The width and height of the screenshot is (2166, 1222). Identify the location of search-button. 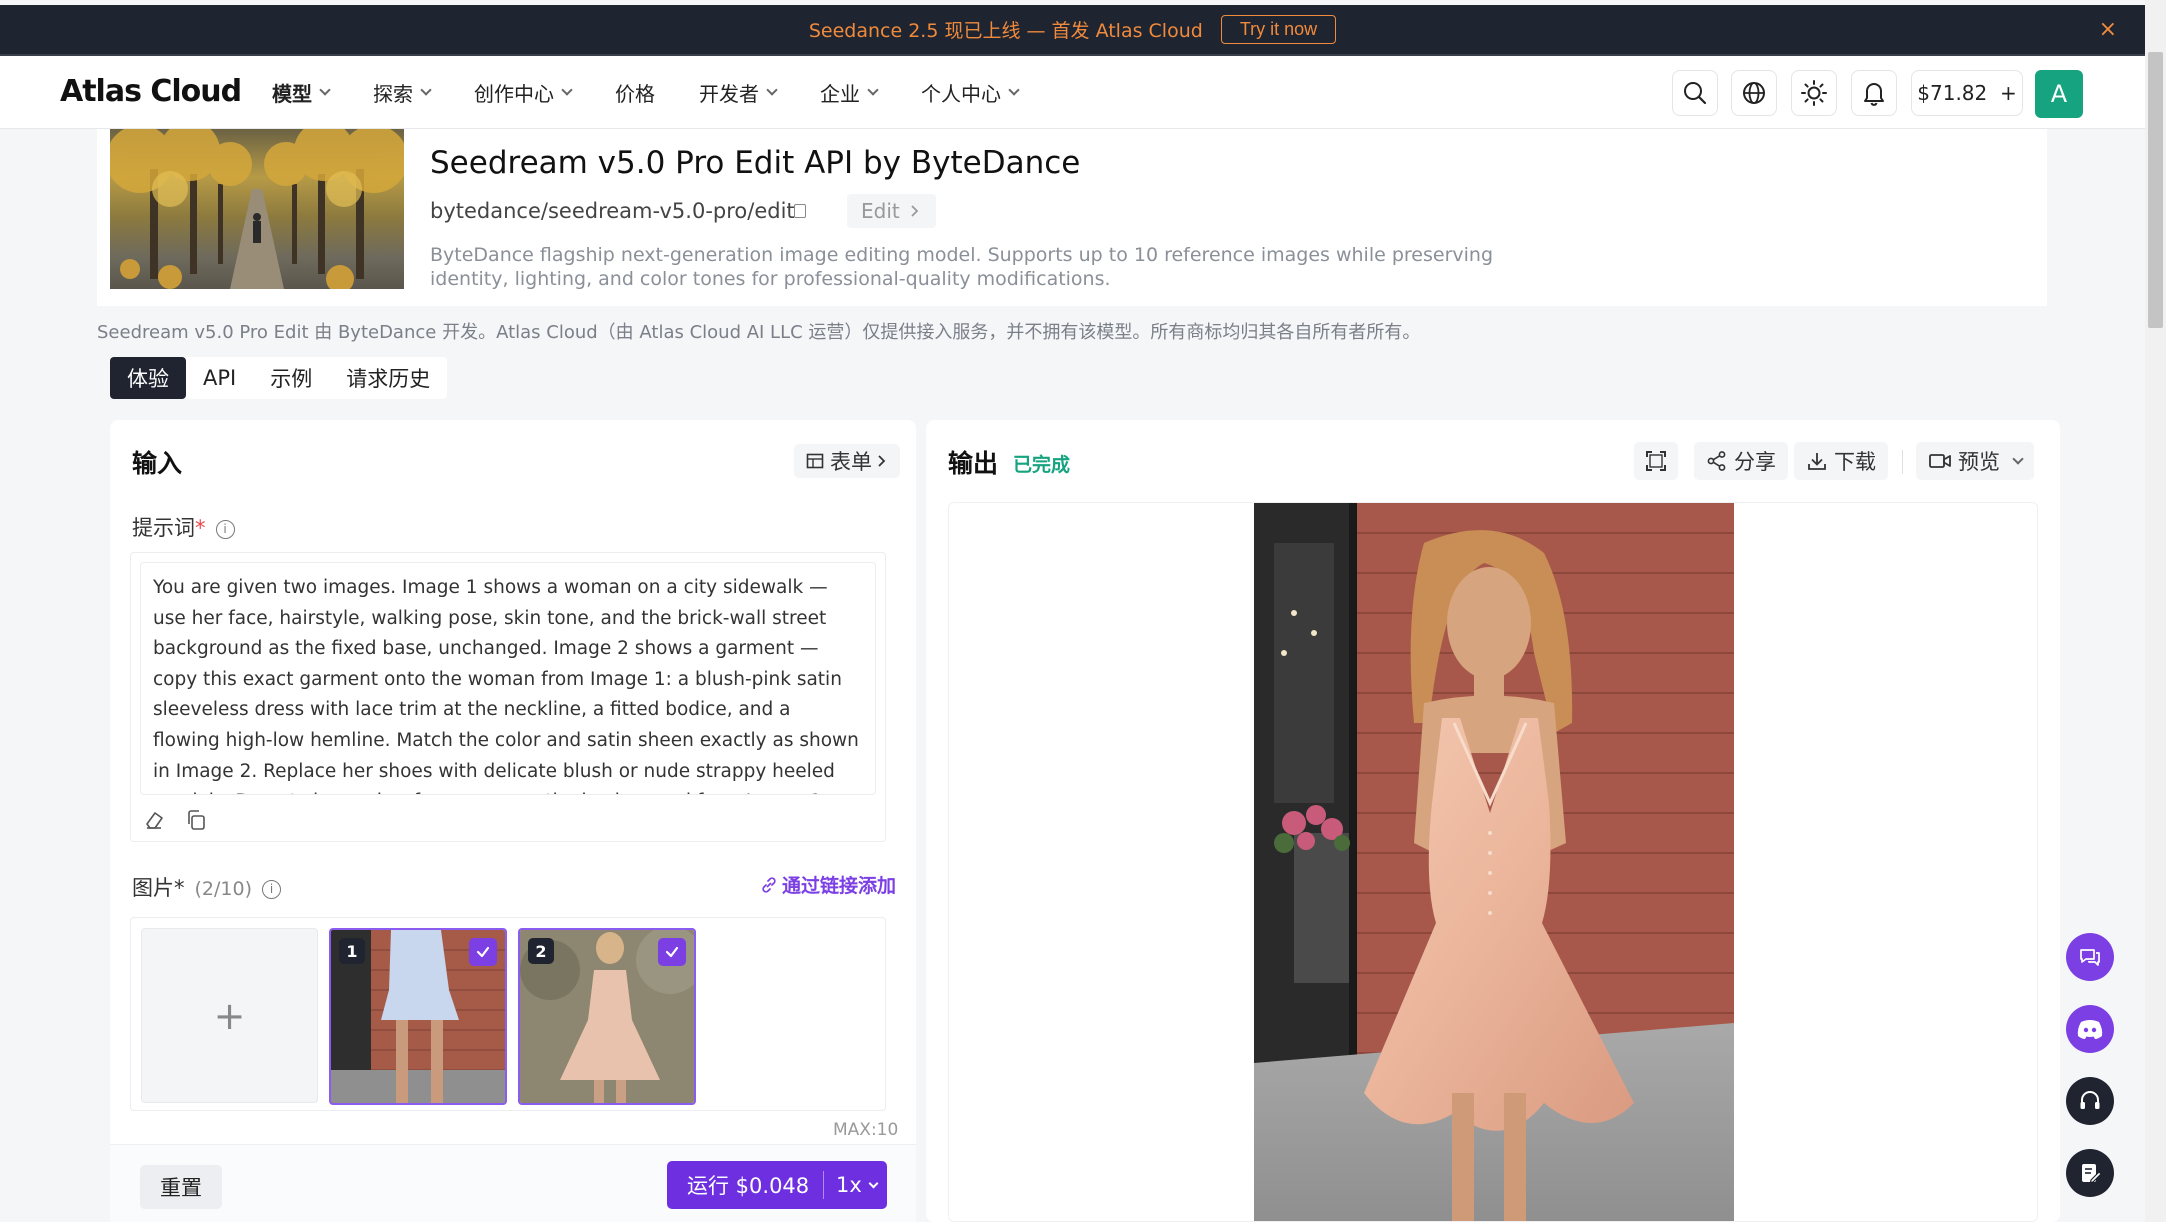
(1695, 93).